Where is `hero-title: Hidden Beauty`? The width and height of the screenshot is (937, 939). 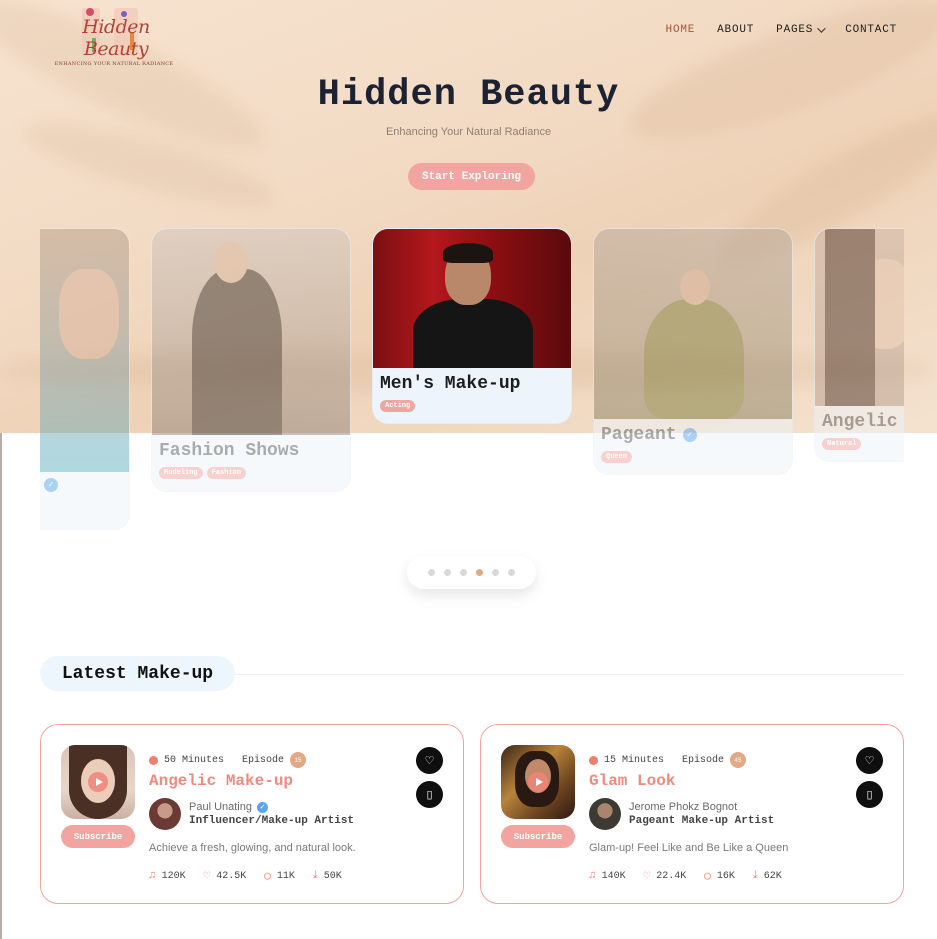 hero-title: Hidden Beauty is located at coordinates (468, 95).